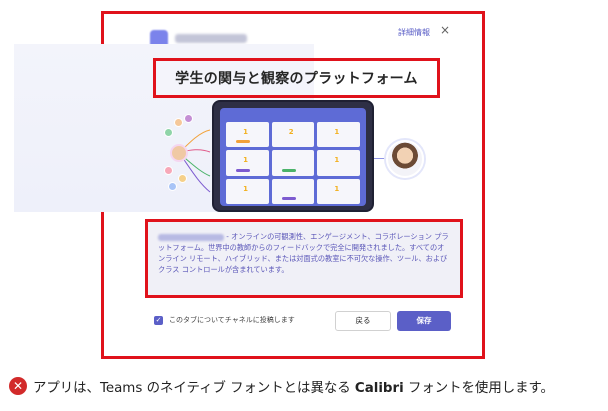  What do you see at coordinates (424, 321) in the screenshot?
I see `save-button: 保存` at bounding box center [424, 321].